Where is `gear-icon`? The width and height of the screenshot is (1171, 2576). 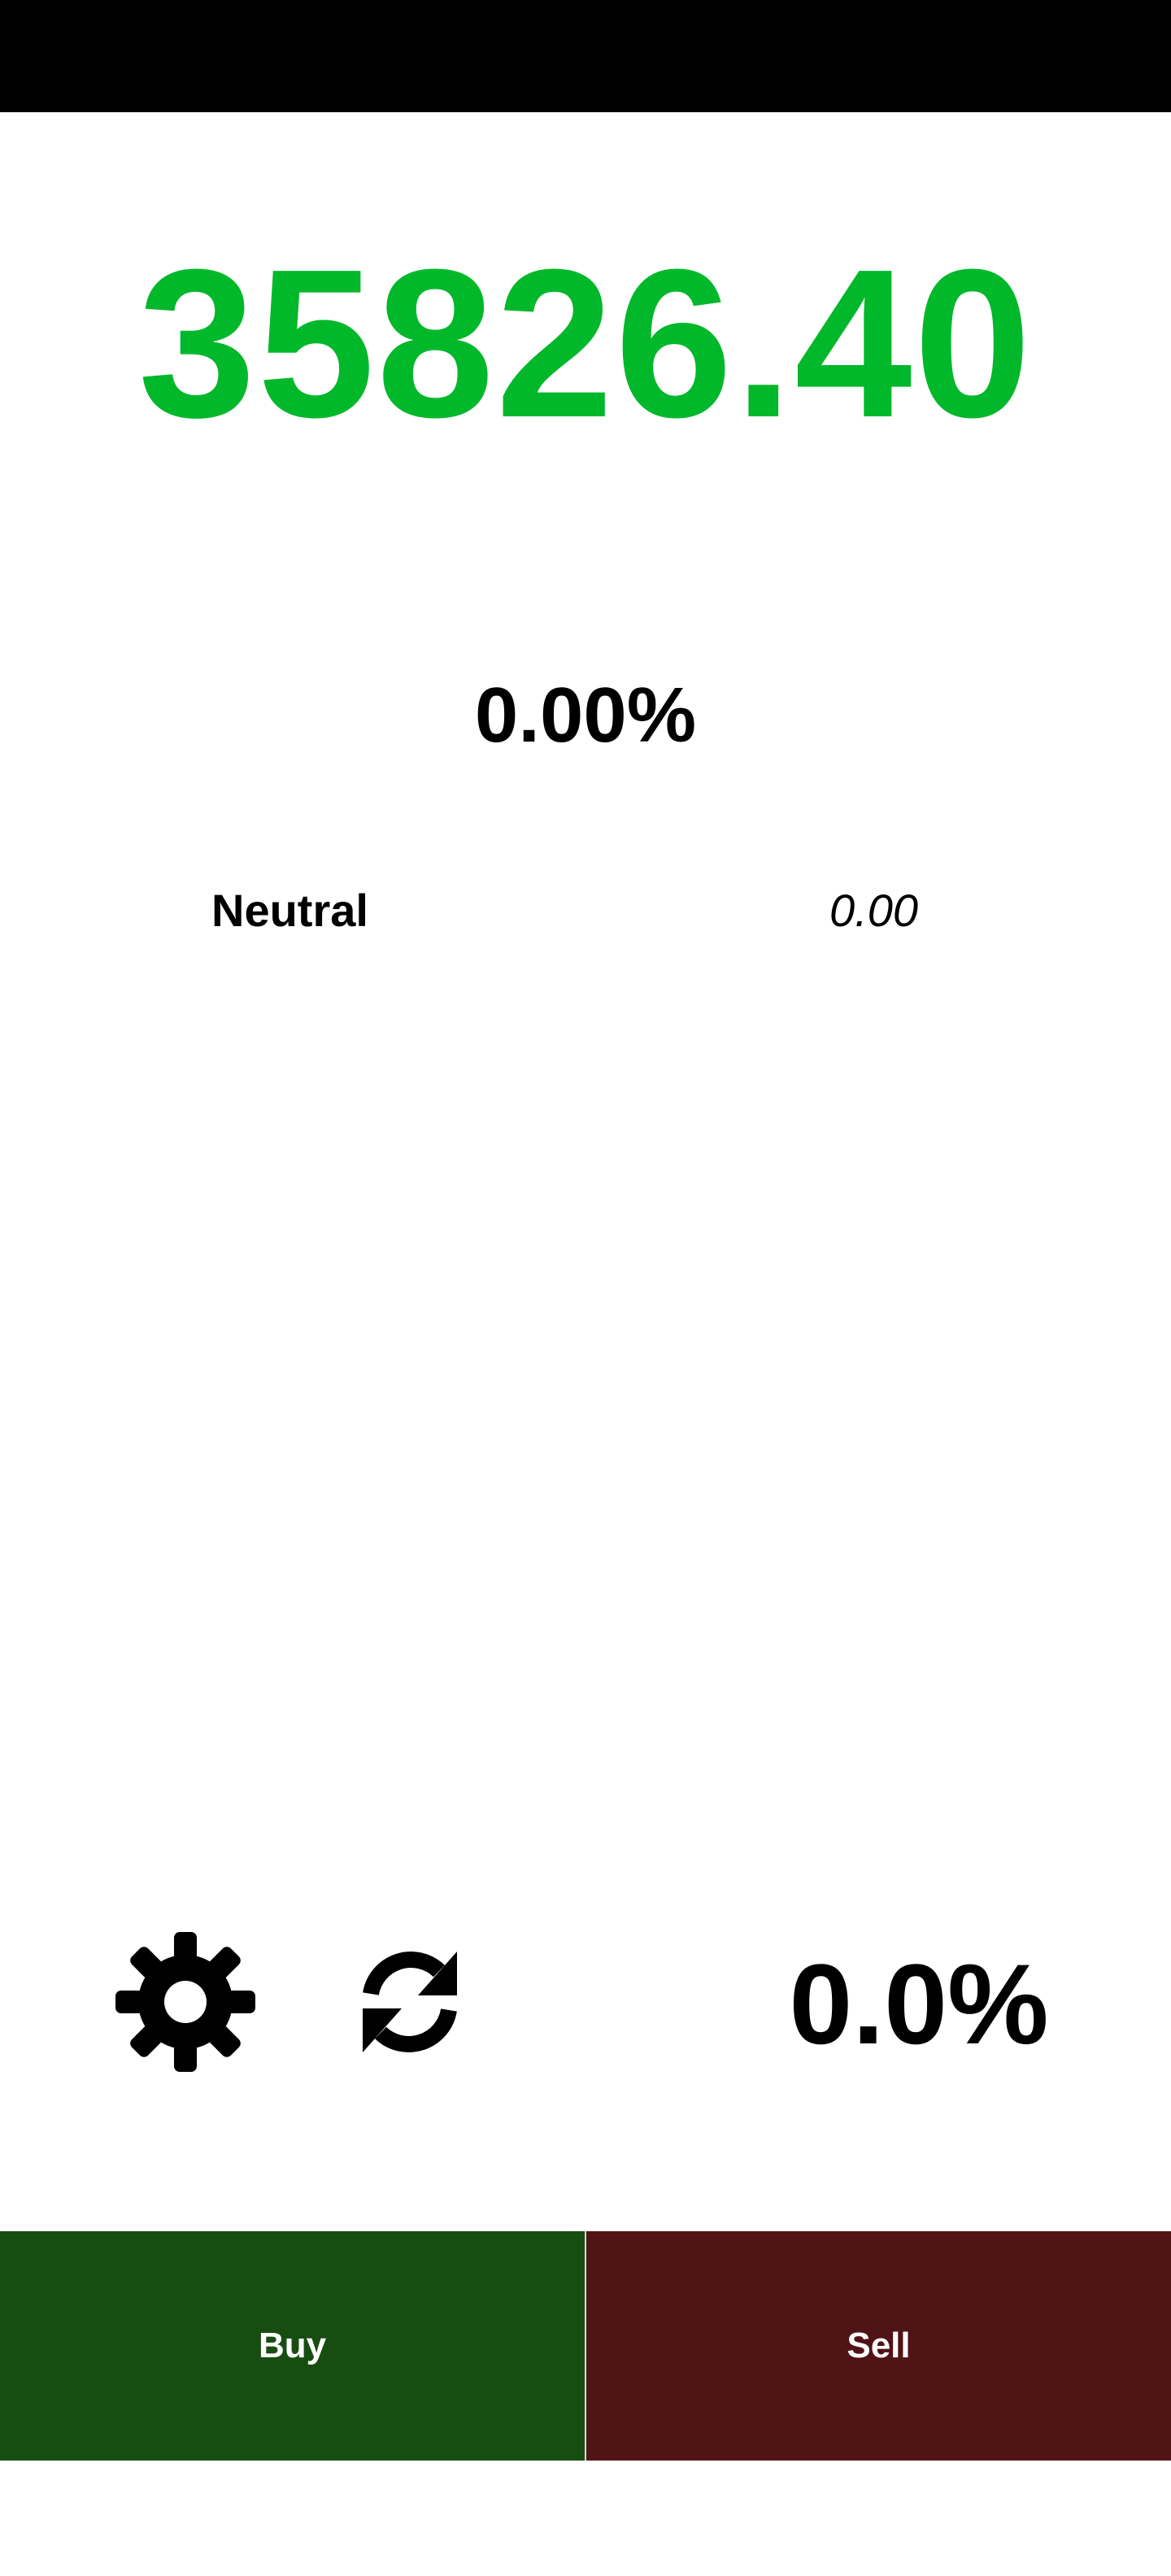
gear-icon is located at coordinates (186, 2001).